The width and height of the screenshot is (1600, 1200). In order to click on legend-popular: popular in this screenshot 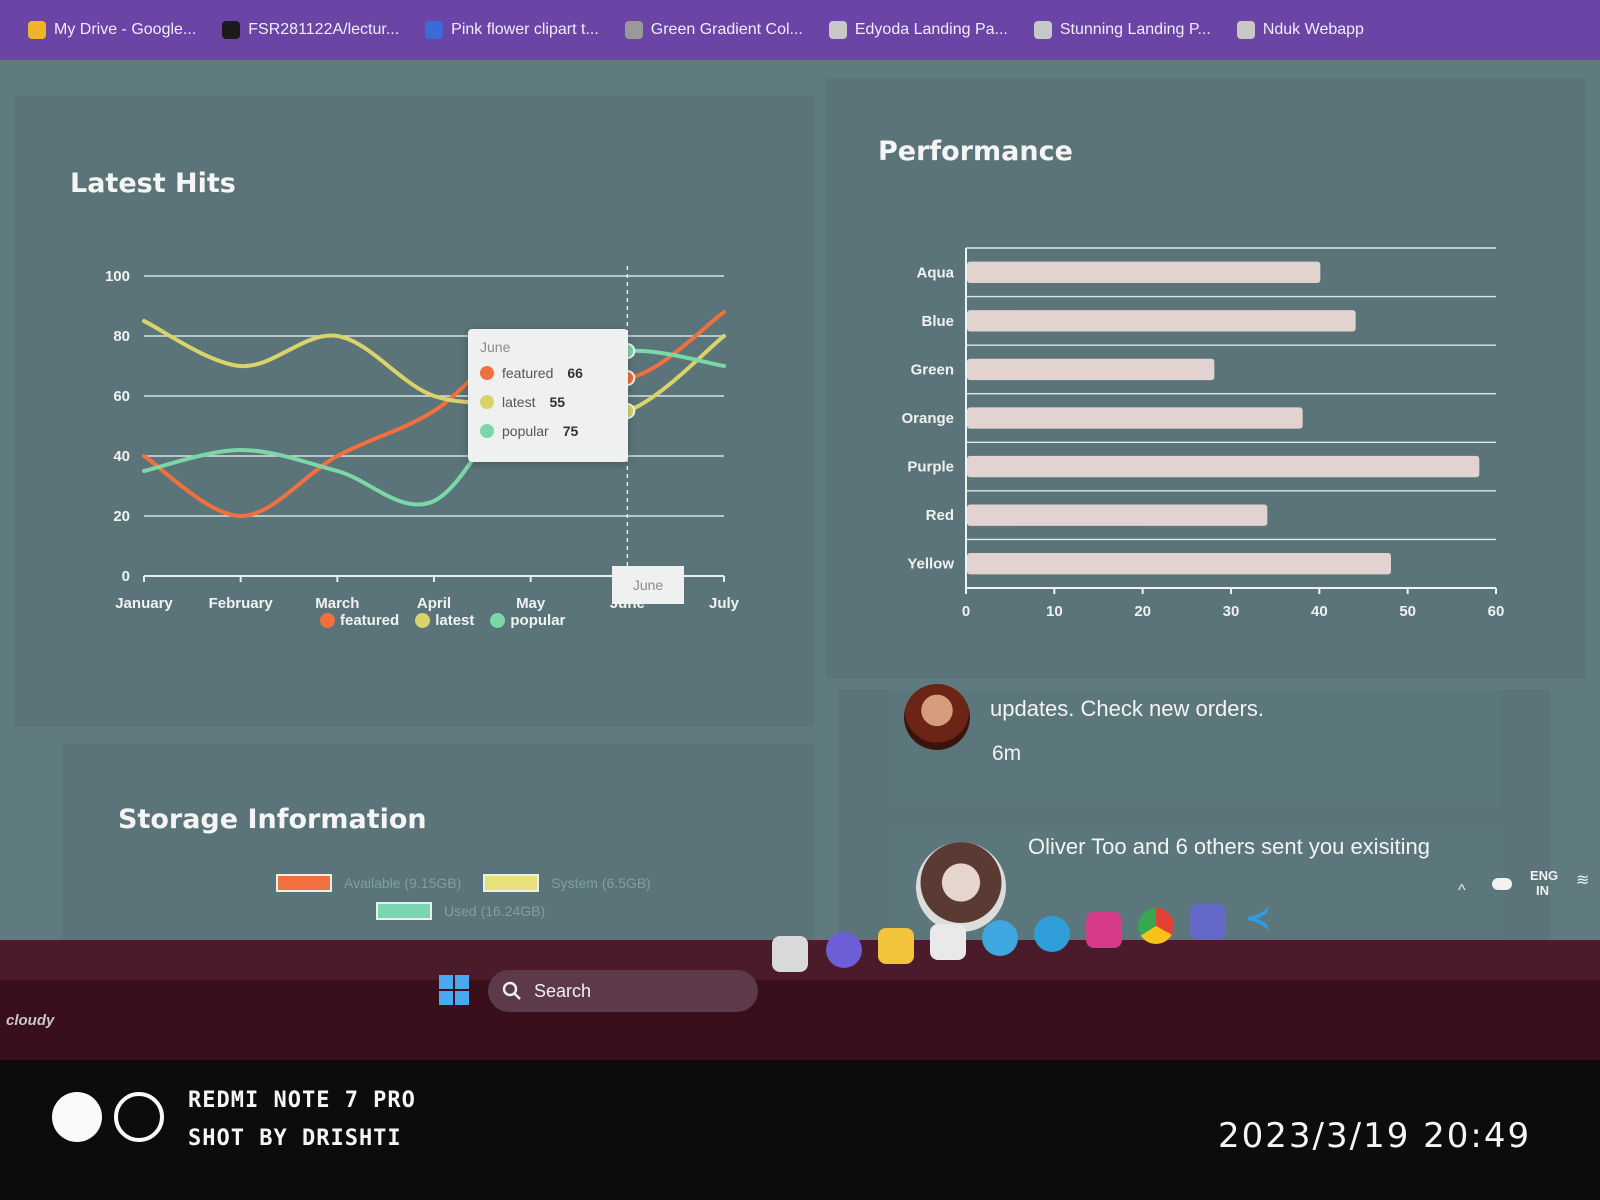, I will do `click(527, 620)`.